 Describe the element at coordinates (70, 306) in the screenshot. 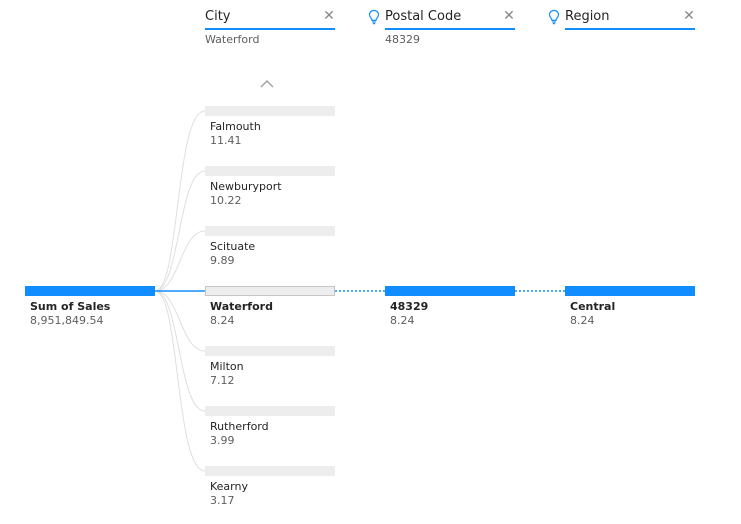

I see `root-node-label: Sum of Sales` at that location.